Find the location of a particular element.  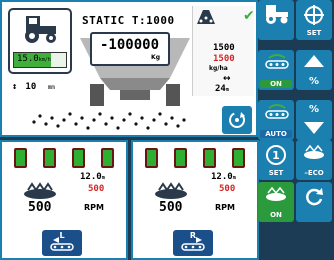

eco-label-text: ECO is located at coordinates (315, 173).